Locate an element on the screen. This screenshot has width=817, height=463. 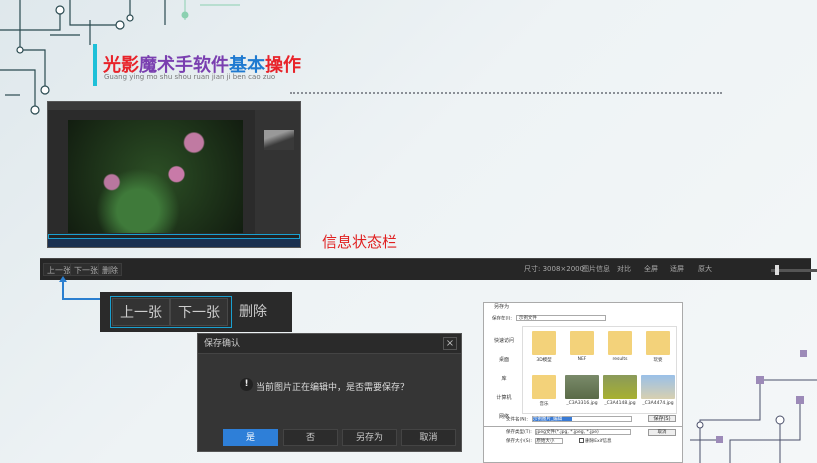
dialog-message: ! 当前图片正在编辑中，是否需要保存？ is located at coordinates (325, 385).